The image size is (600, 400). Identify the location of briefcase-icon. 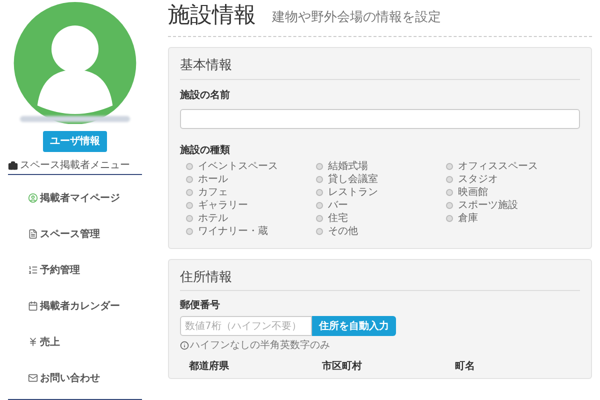
(13, 165).